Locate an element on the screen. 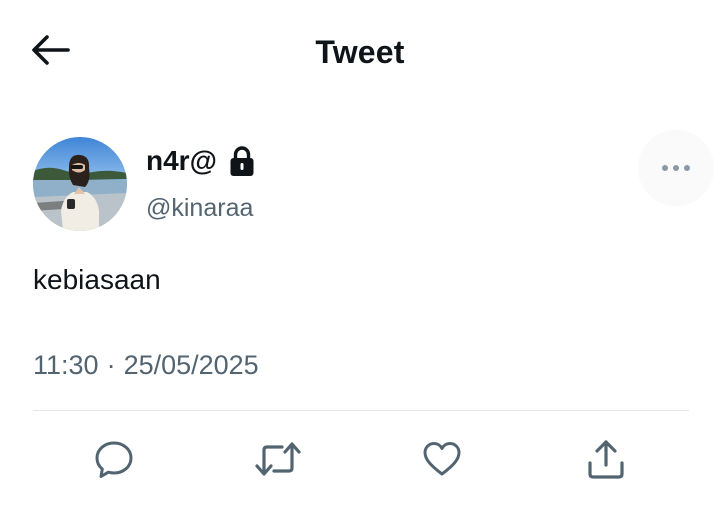 This screenshot has height=508, width=720. heart-icon is located at coordinates (442, 461).